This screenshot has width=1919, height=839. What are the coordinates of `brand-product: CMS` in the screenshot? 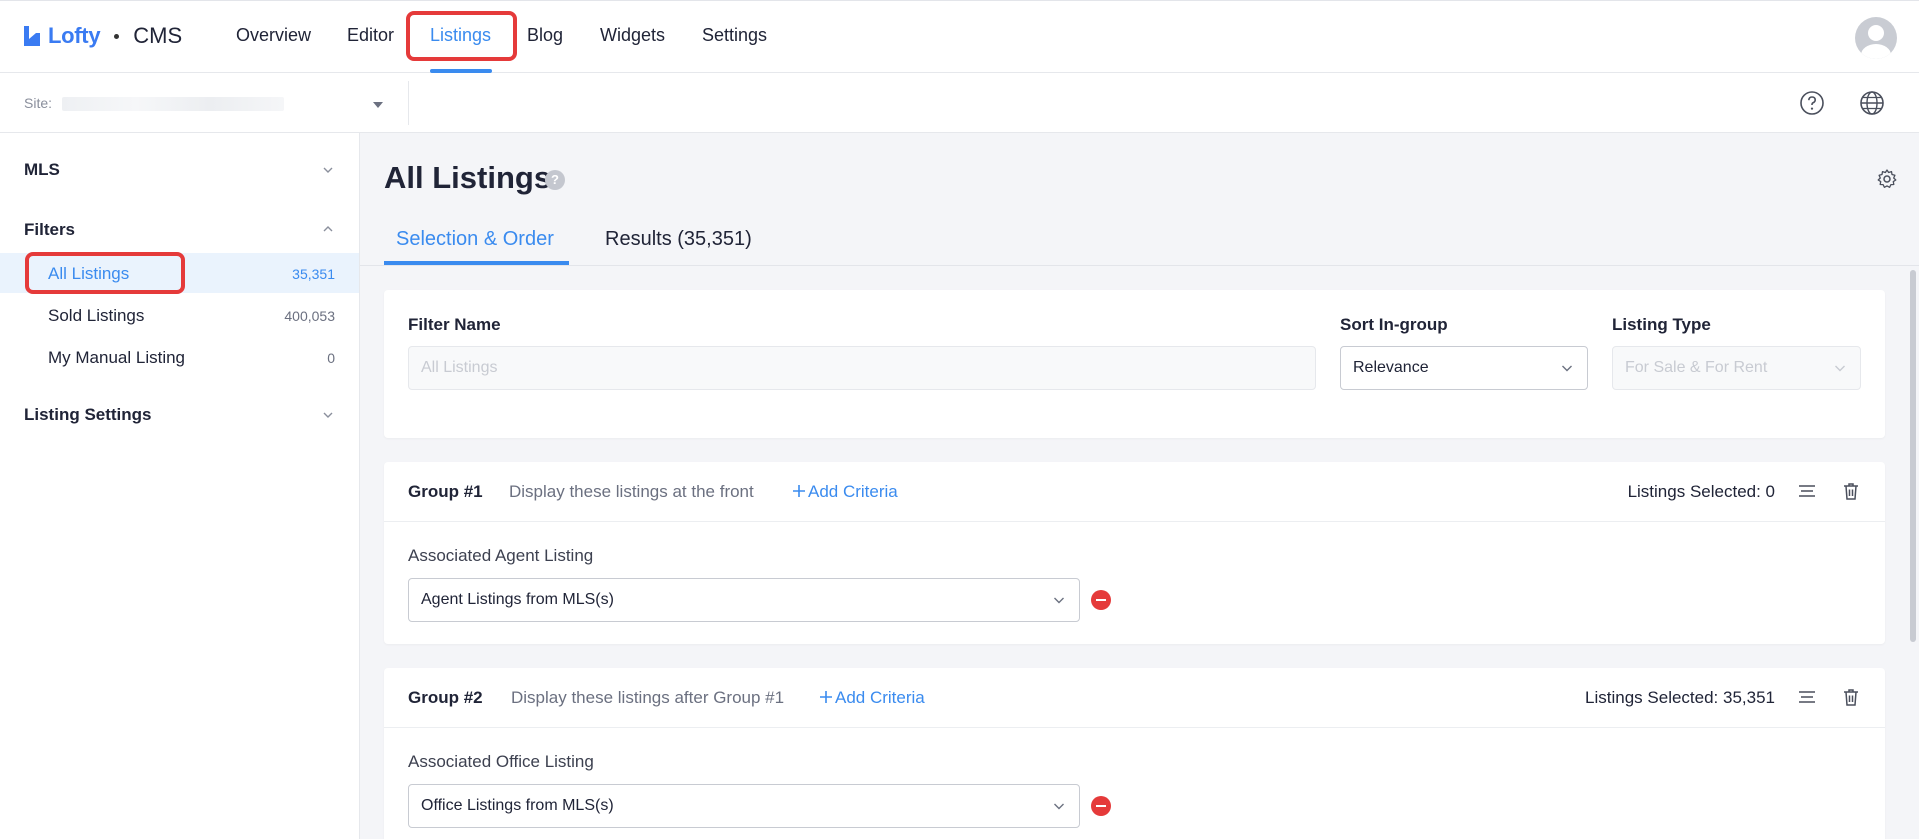 It's located at (158, 35).